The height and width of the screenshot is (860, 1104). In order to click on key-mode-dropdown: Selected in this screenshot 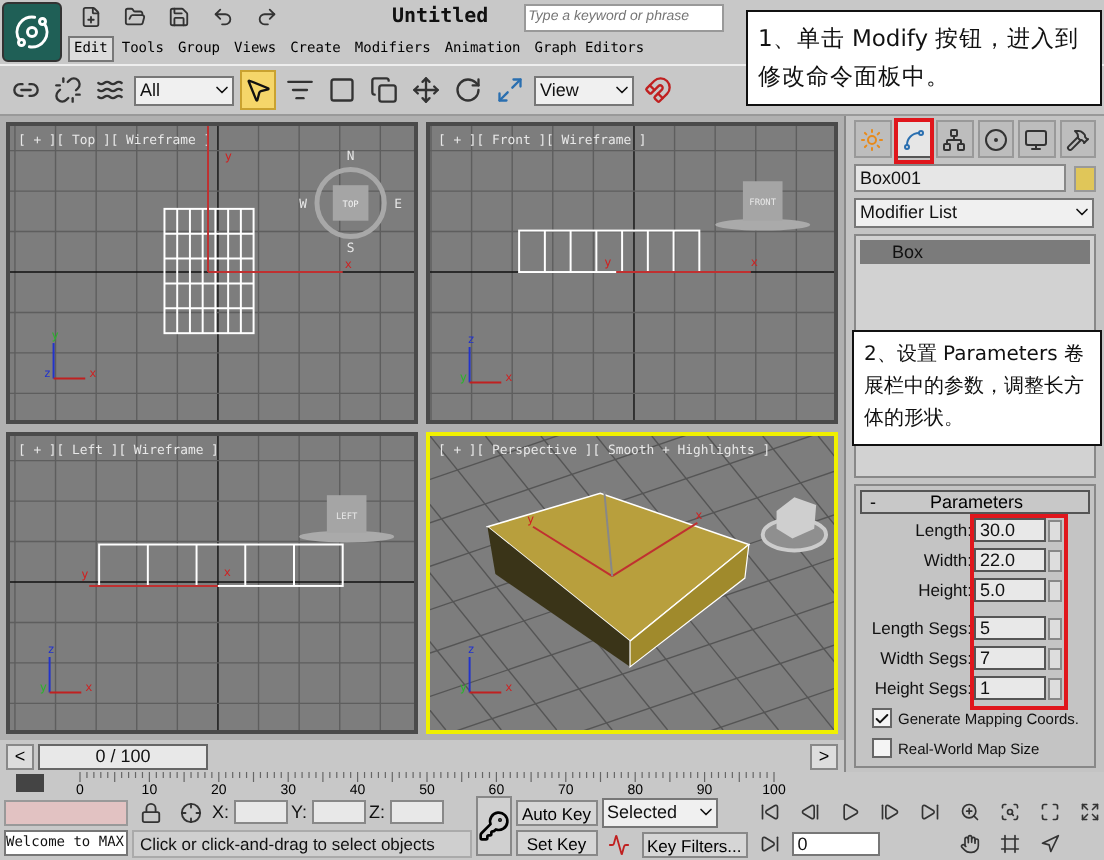, I will do `click(659, 812)`.